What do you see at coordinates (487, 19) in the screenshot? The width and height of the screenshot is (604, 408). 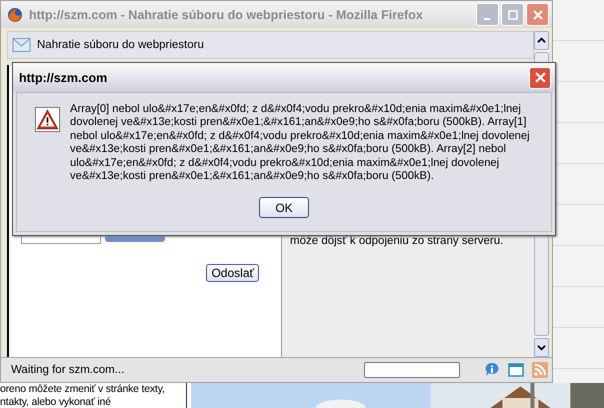 I see `minimize-icon` at bounding box center [487, 19].